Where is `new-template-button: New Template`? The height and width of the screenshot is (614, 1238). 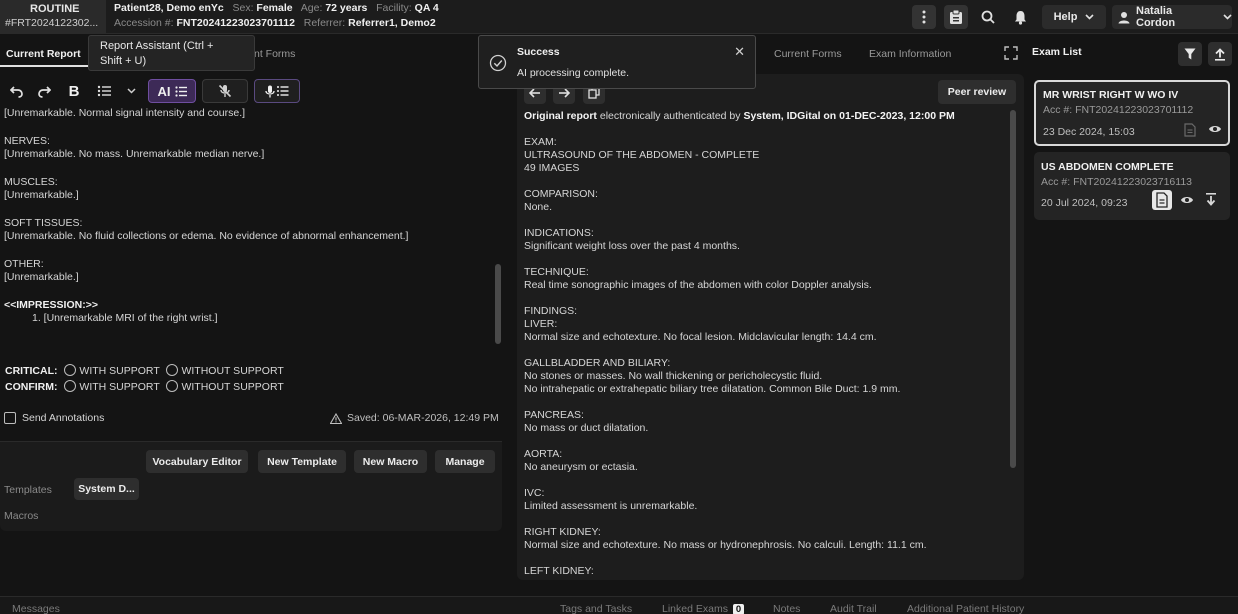 new-template-button: New Template is located at coordinates (302, 461).